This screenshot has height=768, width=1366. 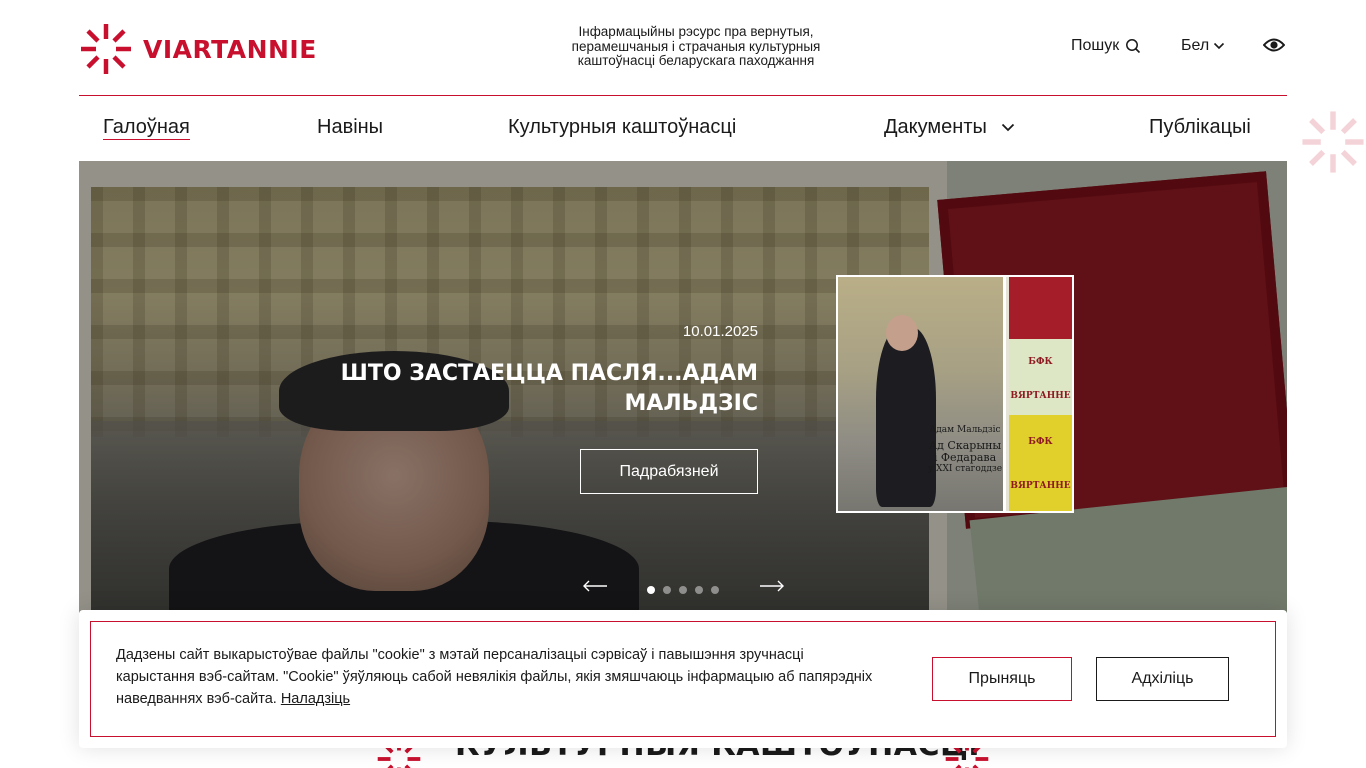 I want to click on site-logo: VIARTANNIE, so click(x=198, y=49).